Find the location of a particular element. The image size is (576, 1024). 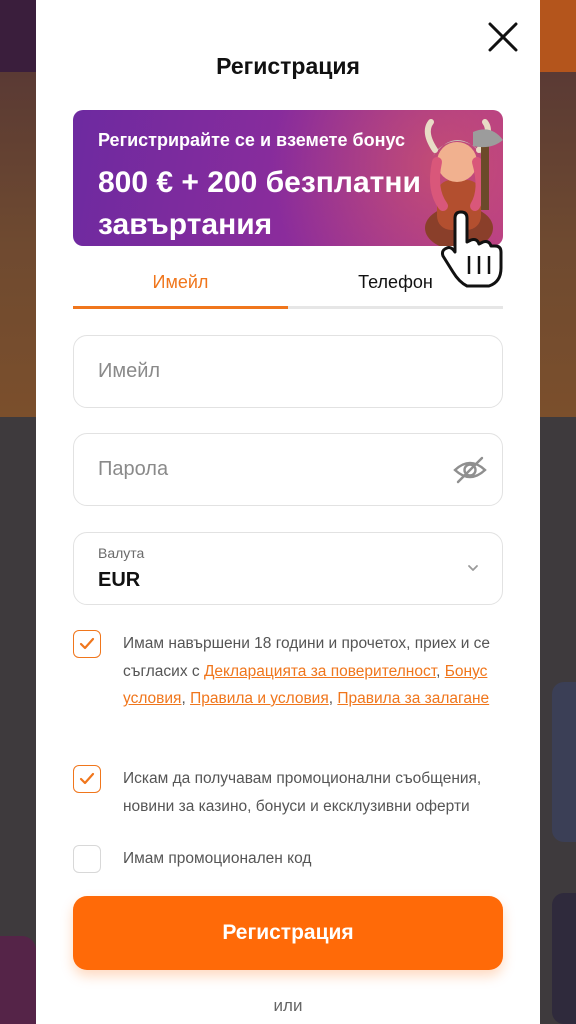

tab-active-indicator is located at coordinates (180, 307).